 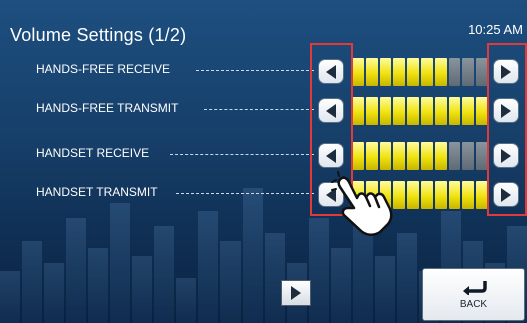 What do you see at coordinates (107, 108) in the screenshot?
I see `setting-label: HANDS-FREE TRANSMIT` at bounding box center [107, 108].